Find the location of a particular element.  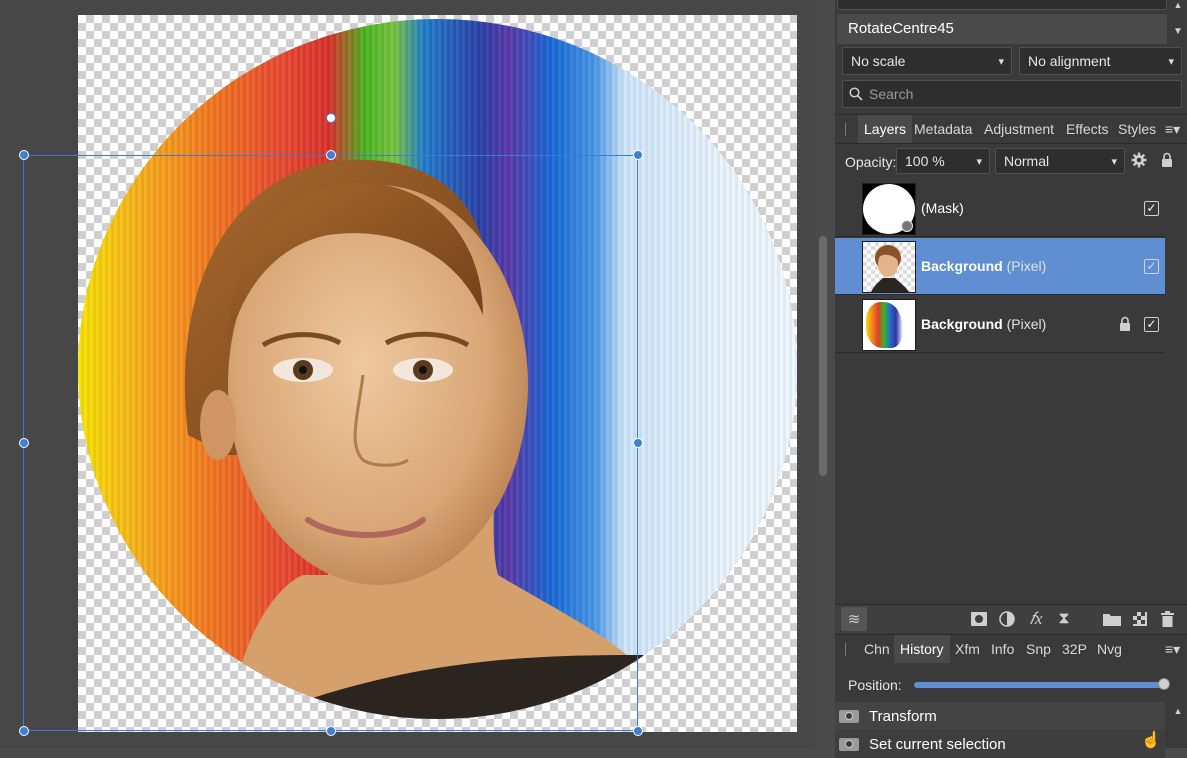

rotation-handle is located at coordinates (331, 118).